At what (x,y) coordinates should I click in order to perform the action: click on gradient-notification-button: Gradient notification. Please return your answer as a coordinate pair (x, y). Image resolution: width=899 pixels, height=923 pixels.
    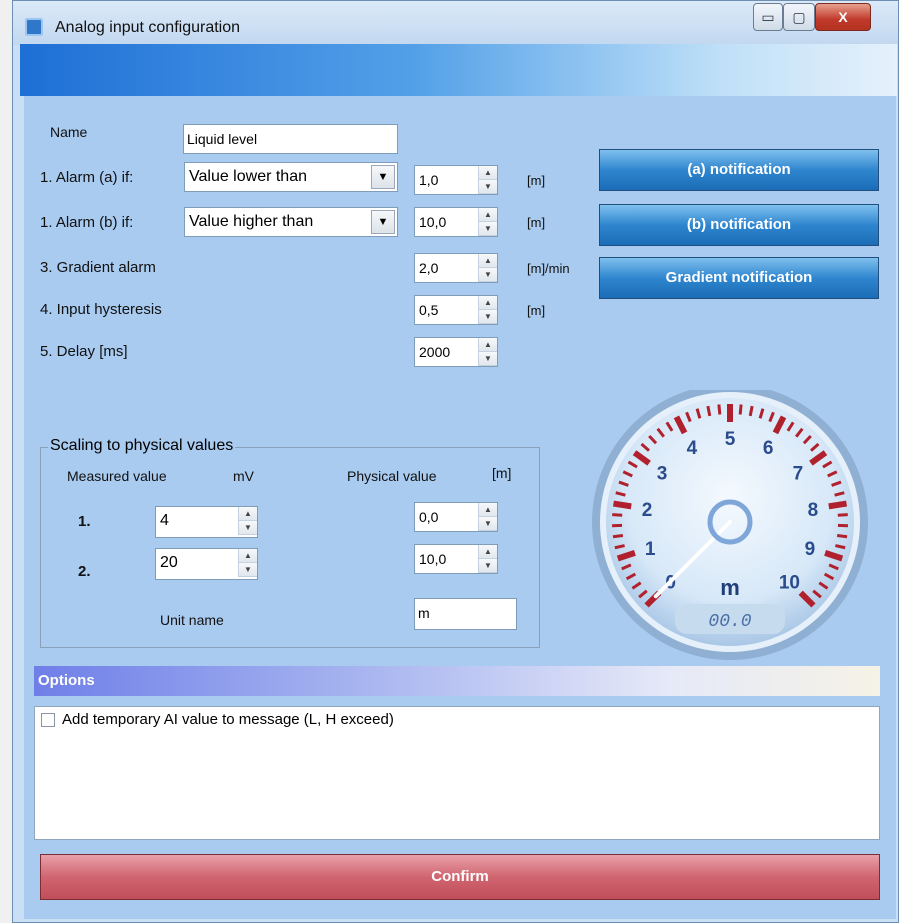
    Looking at the image, I should click on (739, 278).